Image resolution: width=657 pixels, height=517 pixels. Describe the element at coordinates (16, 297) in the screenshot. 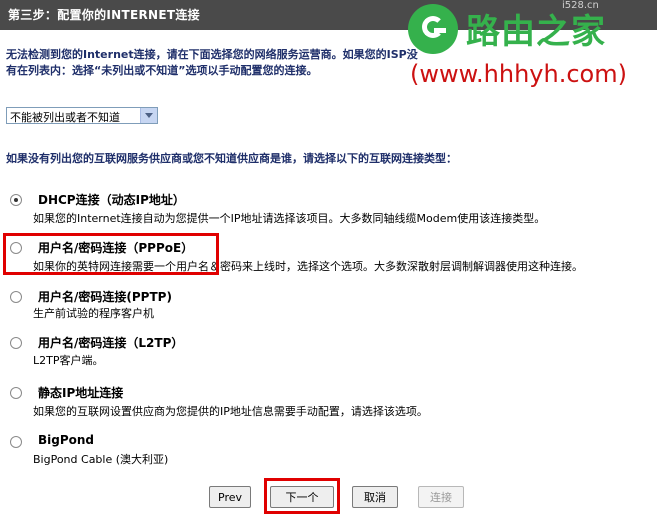

I see `radio-pptp` at that location.